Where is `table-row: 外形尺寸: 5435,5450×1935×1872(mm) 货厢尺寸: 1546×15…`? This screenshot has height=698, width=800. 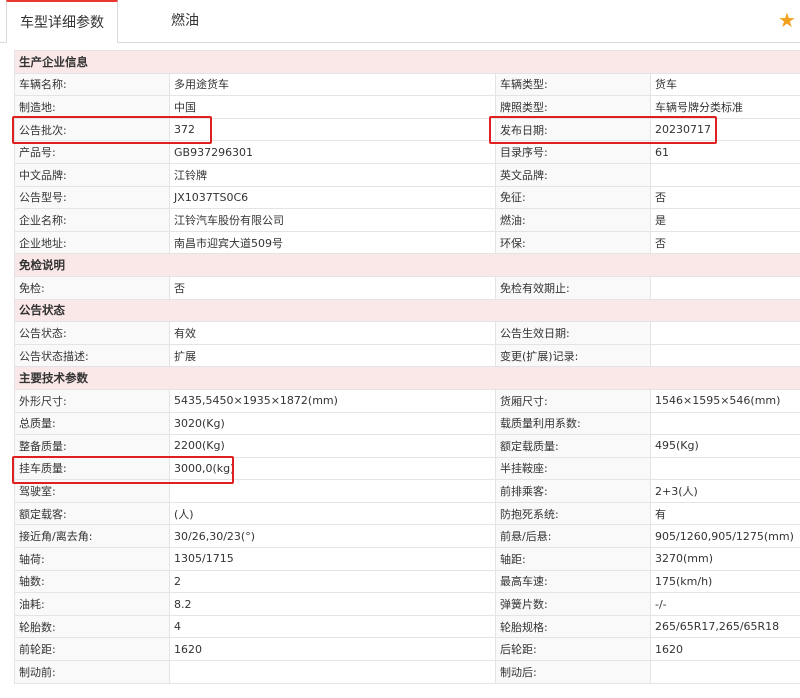 table-row: 外形尺寸: 5435,5450×1935×1872(mm) 货厢尺寸: 1546×15… is located at coordinates (407, 400).